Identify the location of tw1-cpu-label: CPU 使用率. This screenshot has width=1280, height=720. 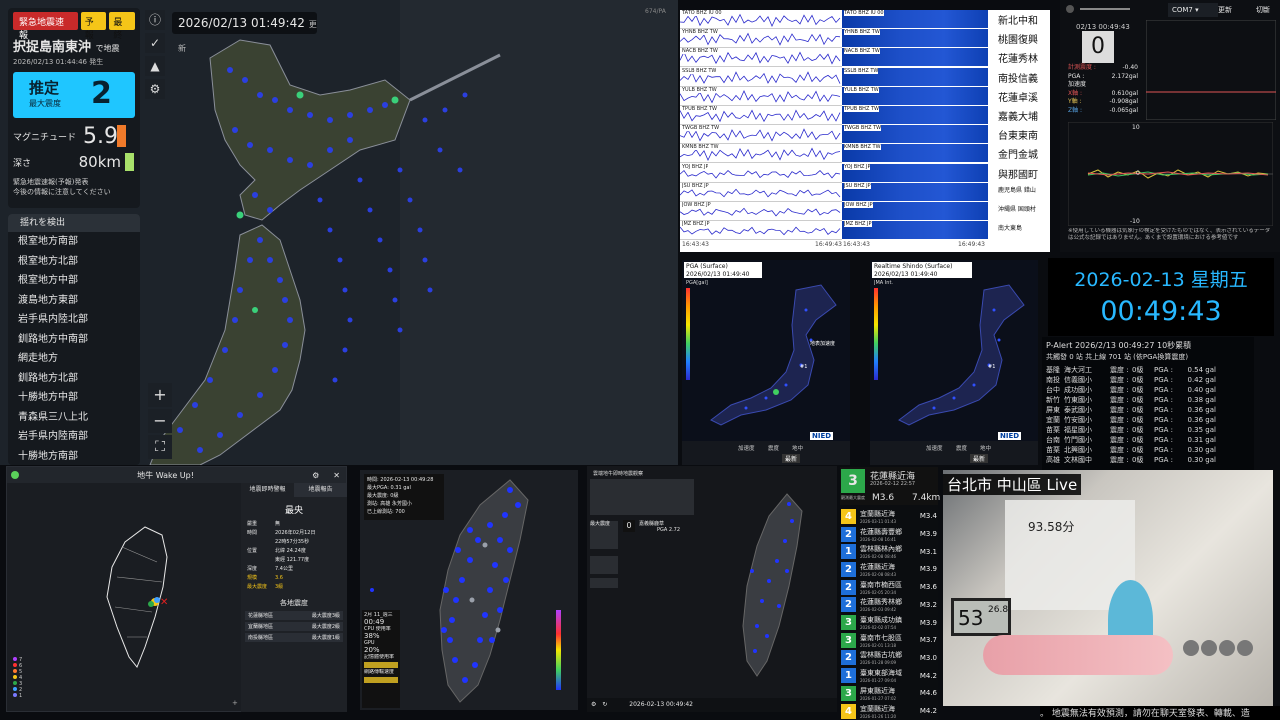
(377, 629).